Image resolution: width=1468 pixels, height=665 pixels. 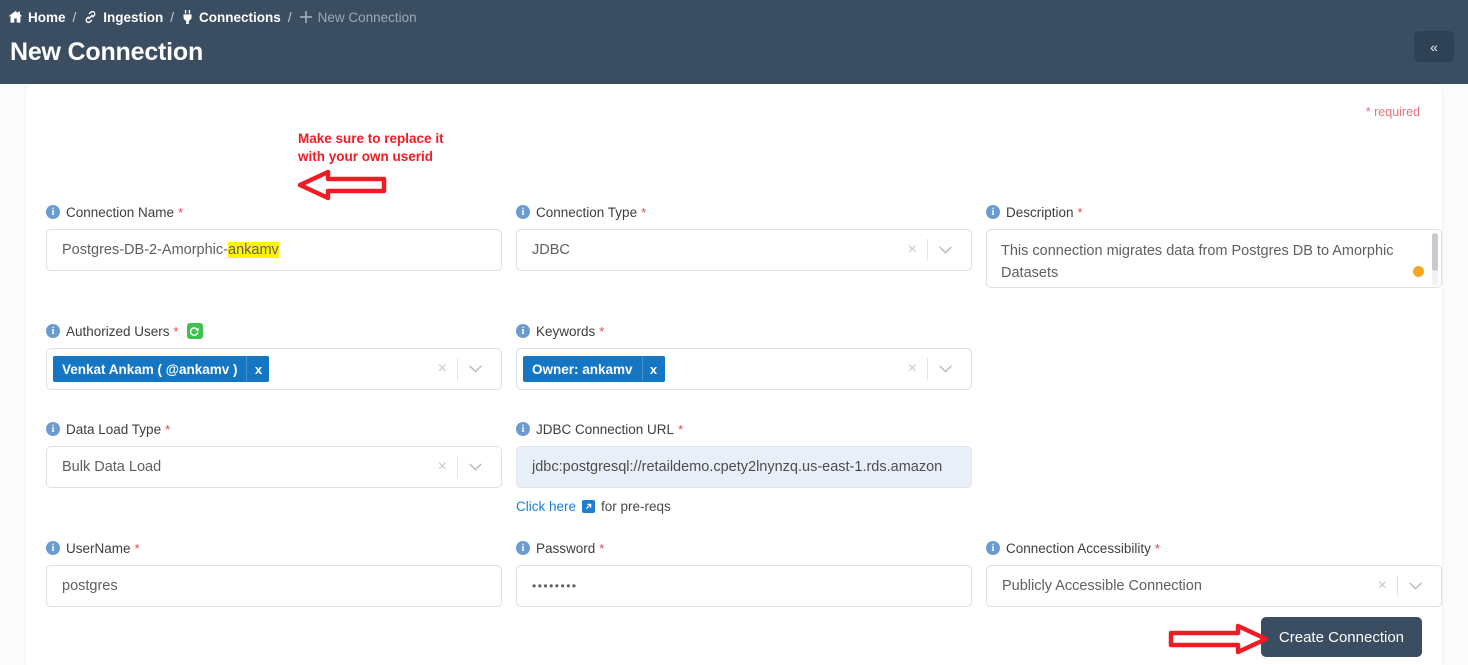 I want to click on tag-label: Owner: ankamv, so click(x=582, y=369).